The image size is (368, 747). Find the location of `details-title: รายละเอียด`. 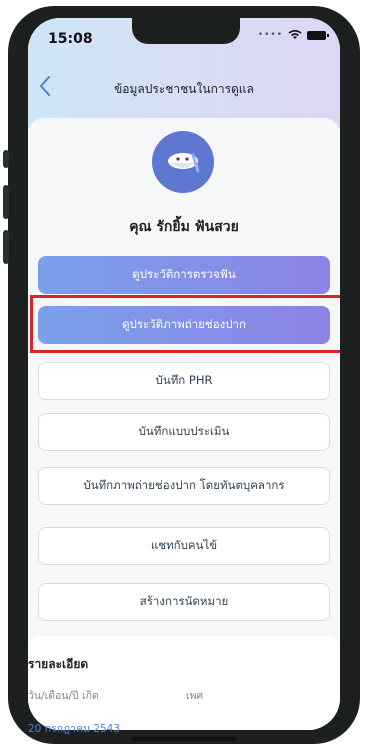

details-title: รายละเอียด is located at coordinates (58, 664).